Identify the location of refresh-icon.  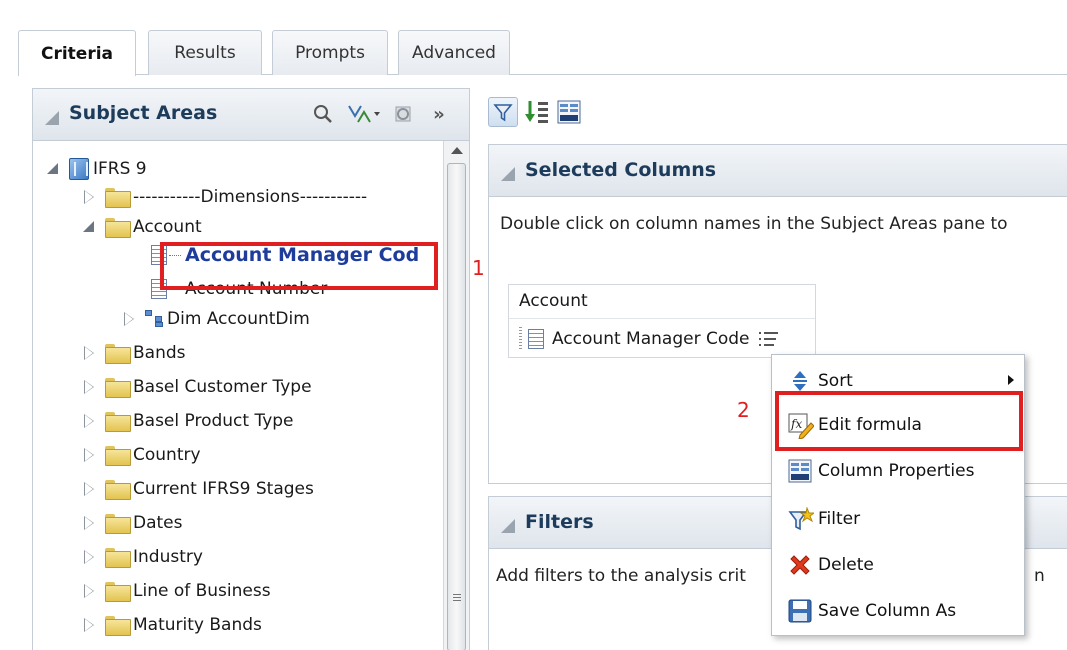
(403, 114).